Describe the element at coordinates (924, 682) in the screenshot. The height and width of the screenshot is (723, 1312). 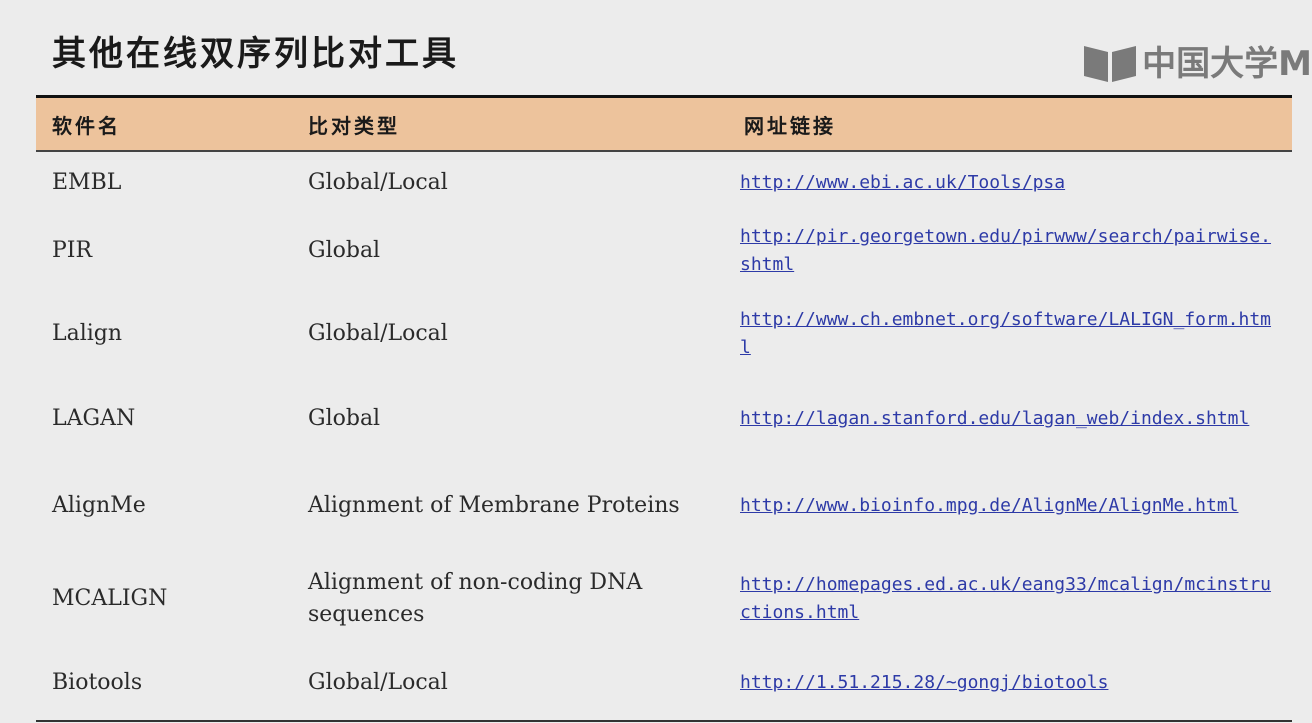
I see `url-link: http://1.51.215.28/~gongj/biotools` at that location.